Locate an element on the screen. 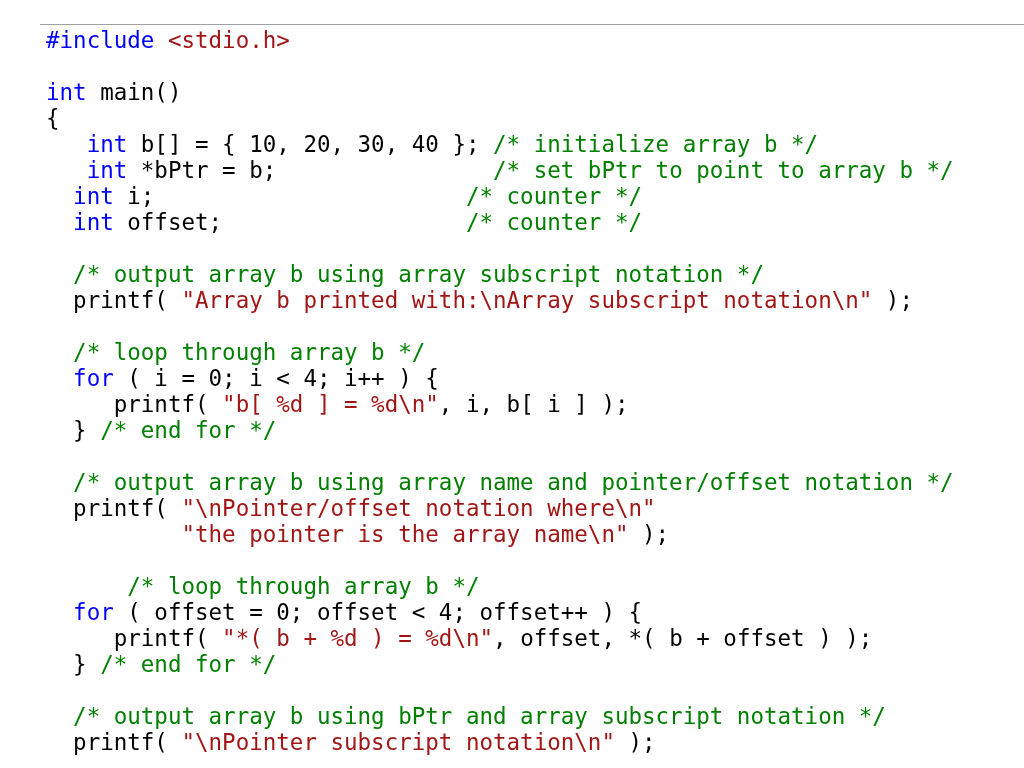 Image resolution: width=1024 pixels, height=768 pixels. code-line: int i; /* counter */ is located at coordinates (357, 196).